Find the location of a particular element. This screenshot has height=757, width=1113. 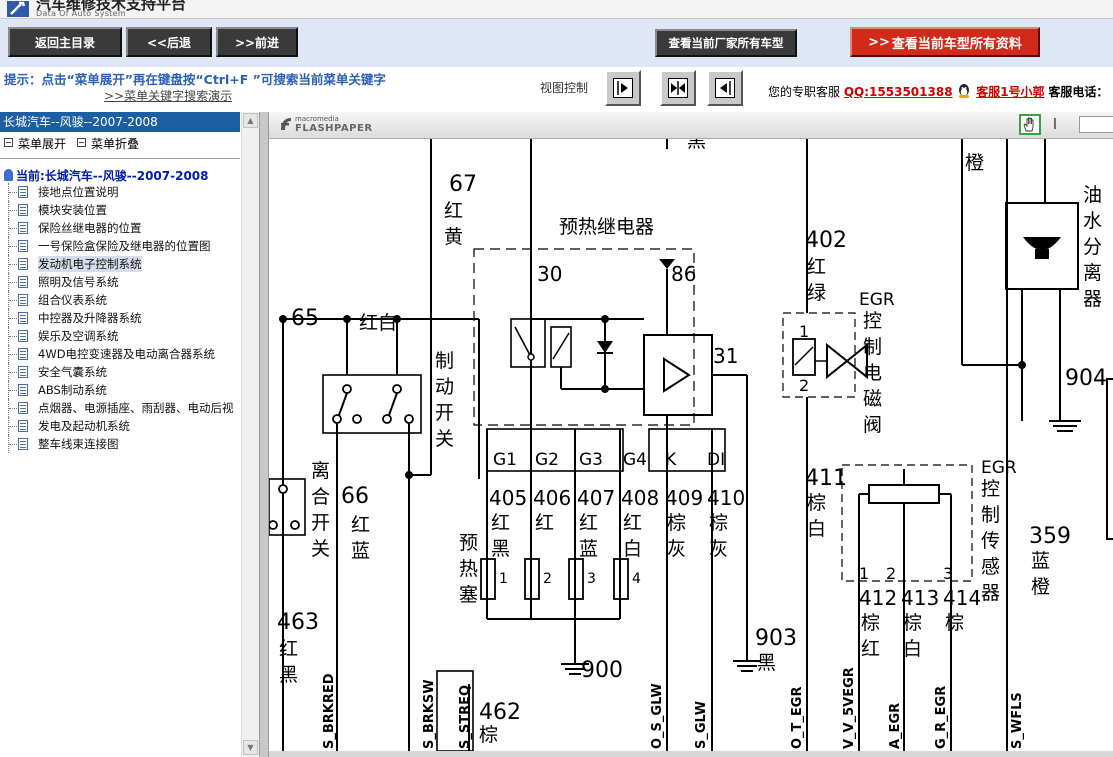

menu-item: 照明及信号系统 is located at coordinates (122, 282).